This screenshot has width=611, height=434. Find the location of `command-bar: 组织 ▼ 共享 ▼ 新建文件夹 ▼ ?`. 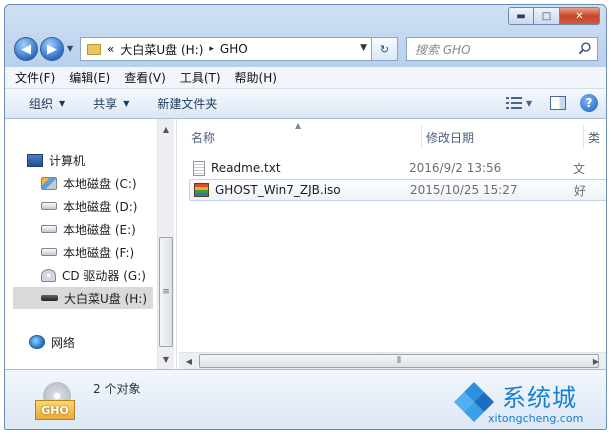

command-bar: 组织 ▼ 共享 ▼ 新建文件夹 ▼ ? is located at coordinates (305, 104).